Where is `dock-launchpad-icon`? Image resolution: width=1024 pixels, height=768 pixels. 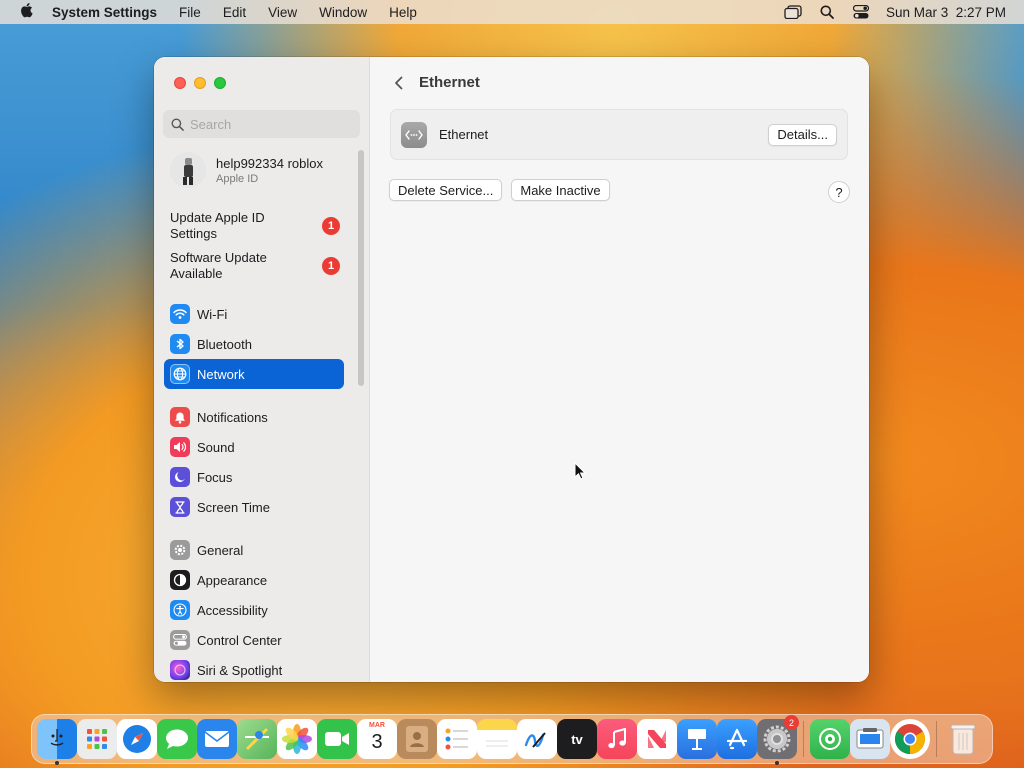
dock-launchpad-icon is located at coordinates (97, 739).